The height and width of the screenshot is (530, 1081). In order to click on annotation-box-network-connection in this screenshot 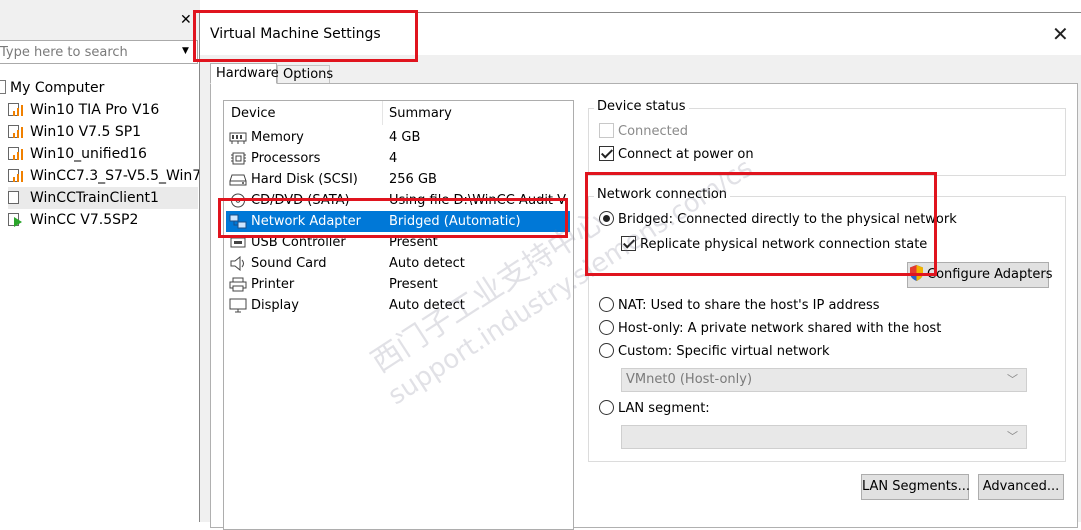, I will do `click(761, 224)`.